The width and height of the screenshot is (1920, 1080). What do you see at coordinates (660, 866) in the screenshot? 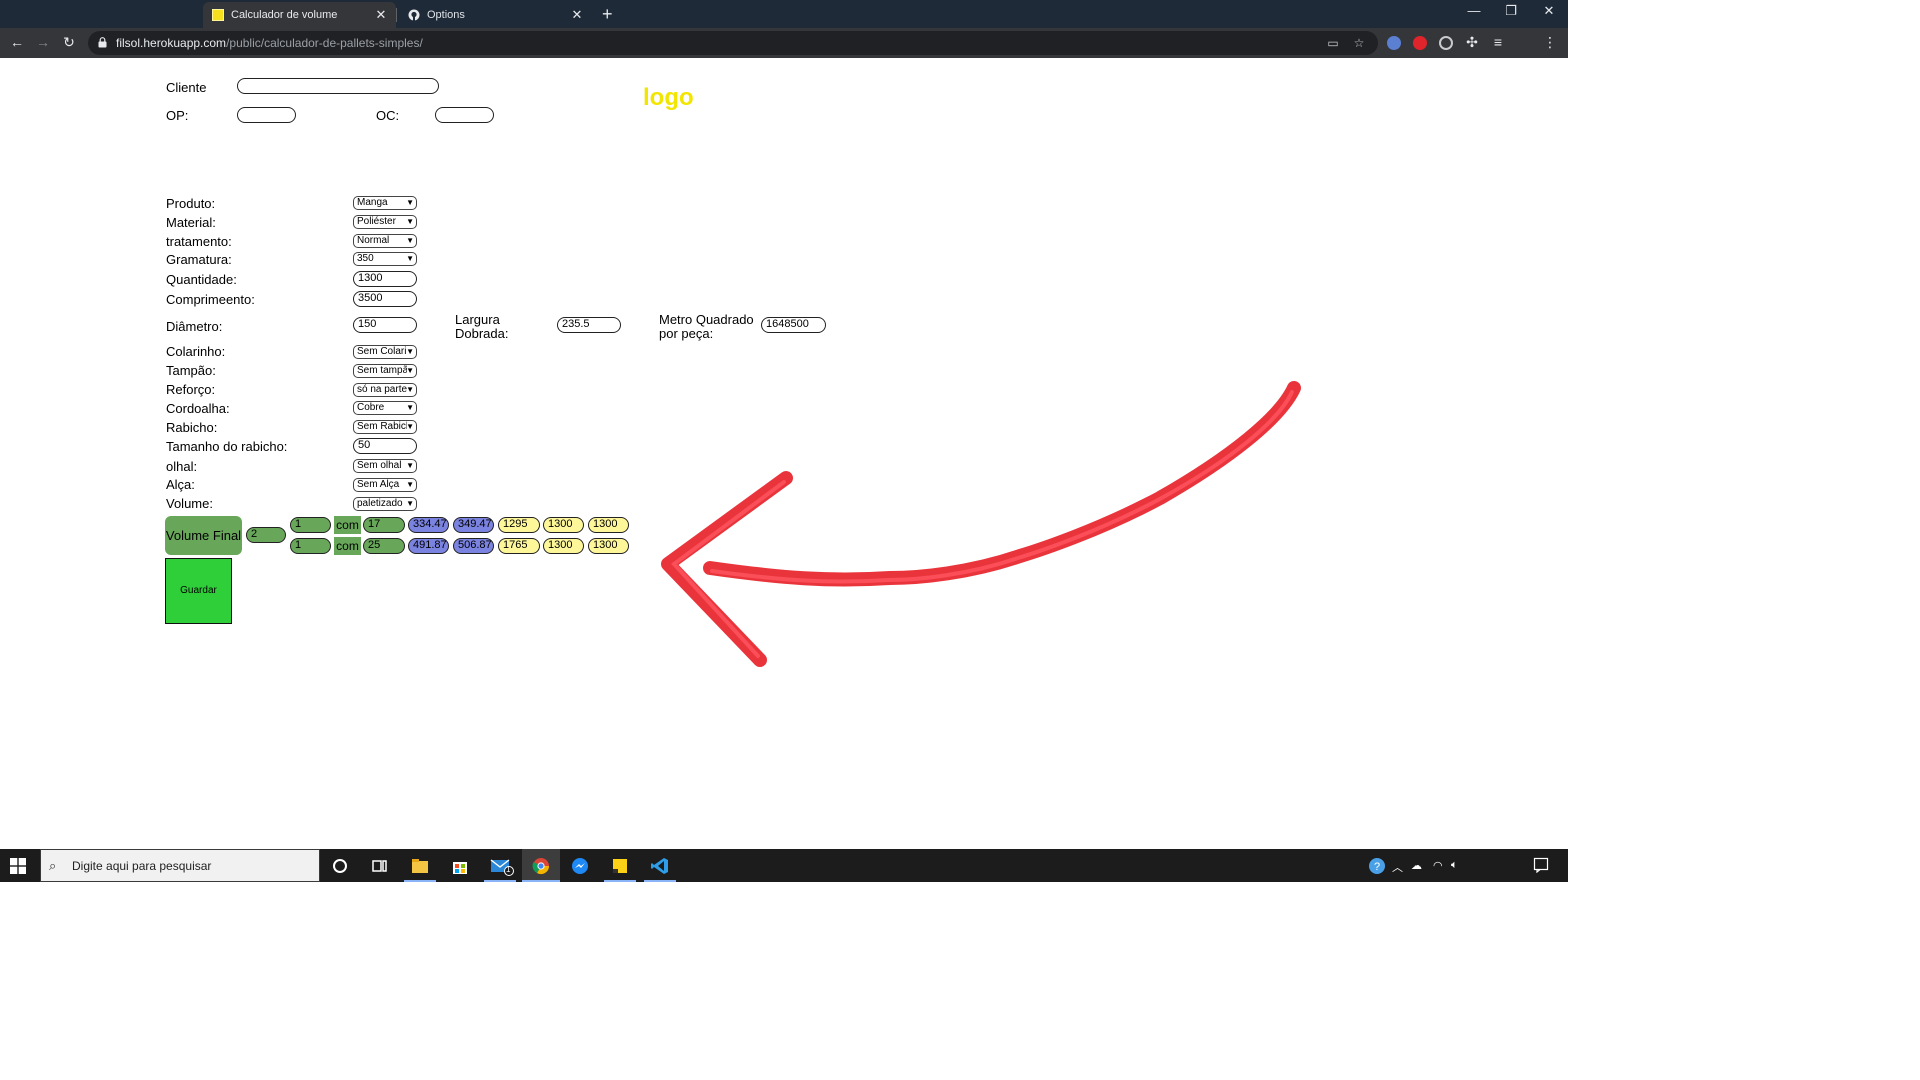
I see `vscode-icon` at bounding box center [660, 866].